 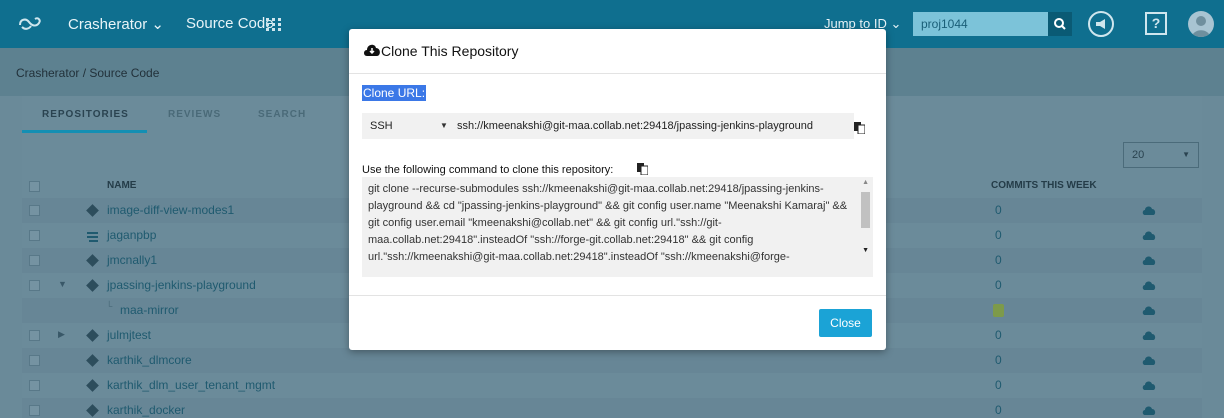 What do you see at coordinates (1138, 155) in the screenshot?
I see `page-size-value: 20` at bounding box center [1138, 155].